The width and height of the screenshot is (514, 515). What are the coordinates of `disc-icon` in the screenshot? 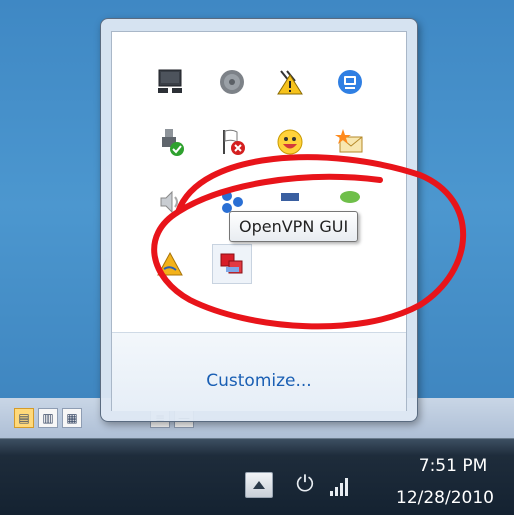 It's located at (232, 82).